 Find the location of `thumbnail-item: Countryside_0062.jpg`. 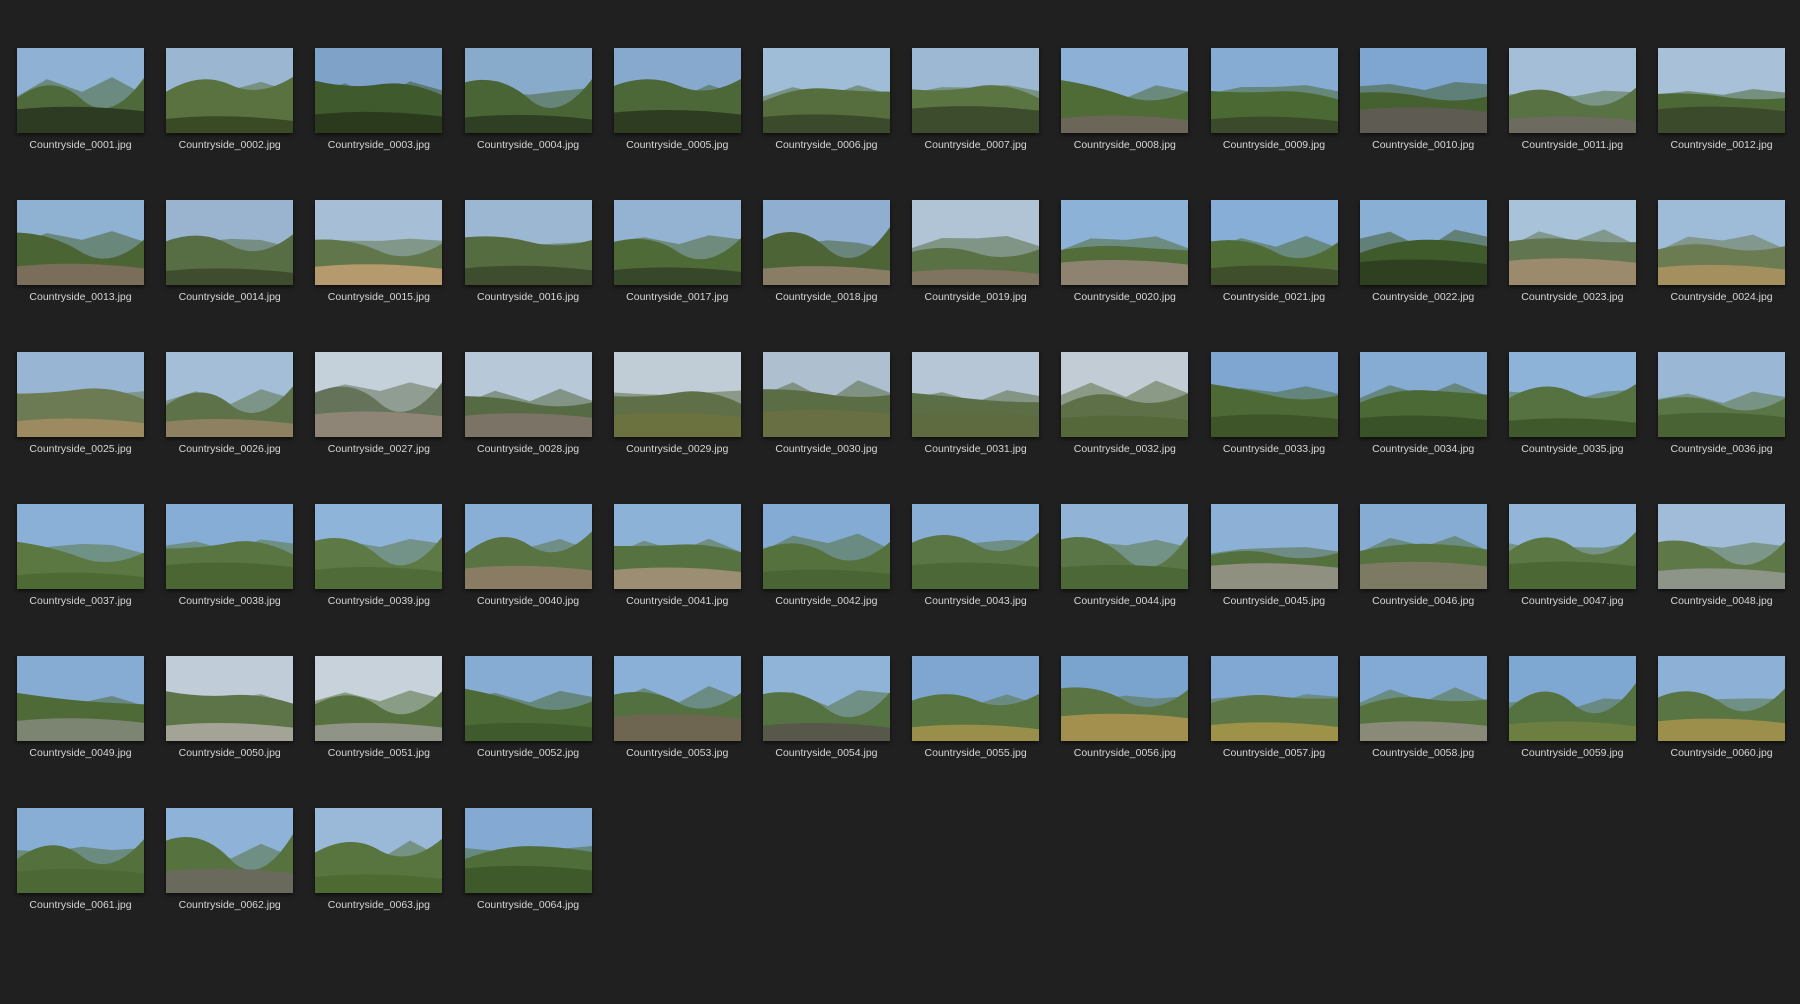

thumbnail-item: Countryside_0062.jpg is located at coordinates (230, 863).